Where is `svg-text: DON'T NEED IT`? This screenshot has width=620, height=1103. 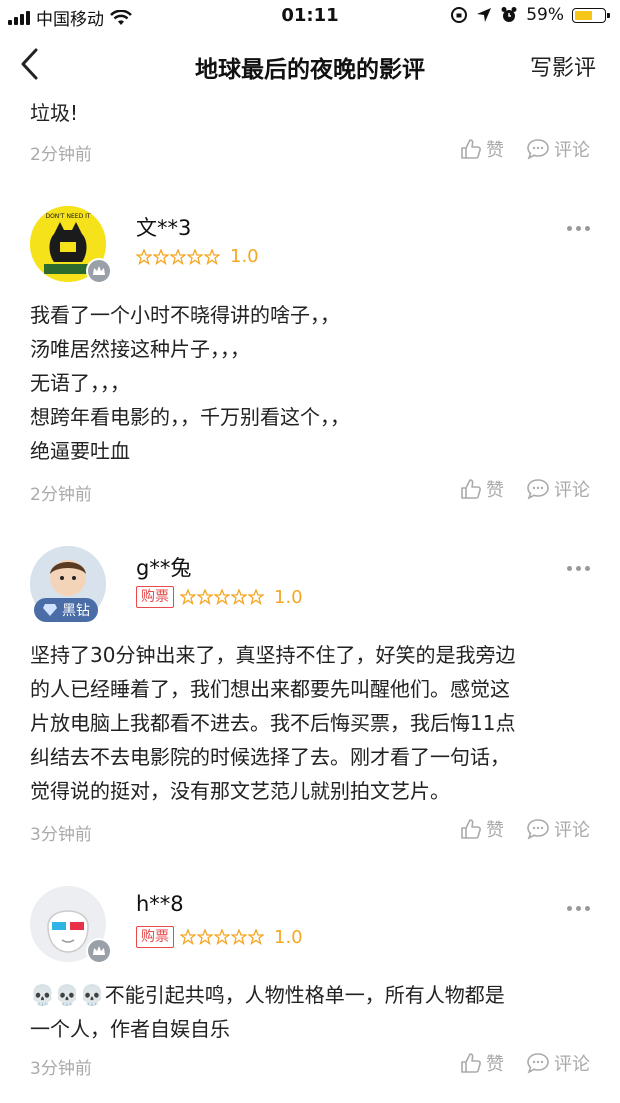 svg-text: DON'T NEED IT is located at coordinates (67, 216).